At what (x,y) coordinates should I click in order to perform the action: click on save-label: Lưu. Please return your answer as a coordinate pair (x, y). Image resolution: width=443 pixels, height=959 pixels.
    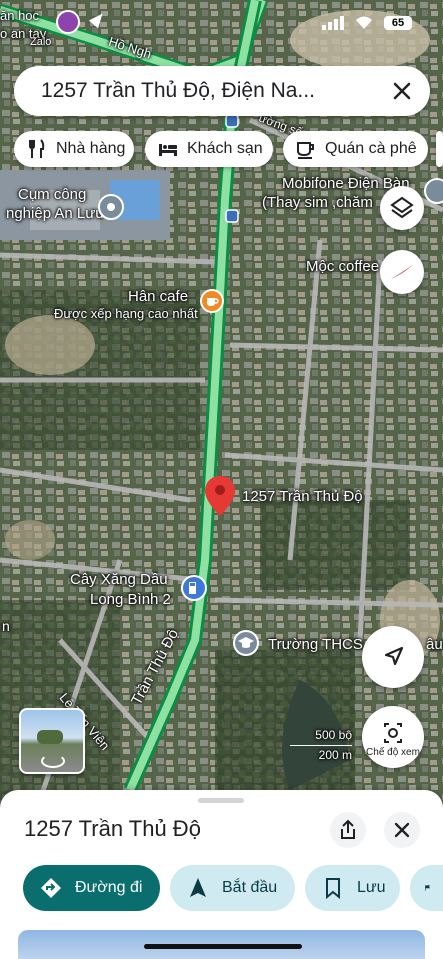
    Looking at the image, I should click on (371, 887).